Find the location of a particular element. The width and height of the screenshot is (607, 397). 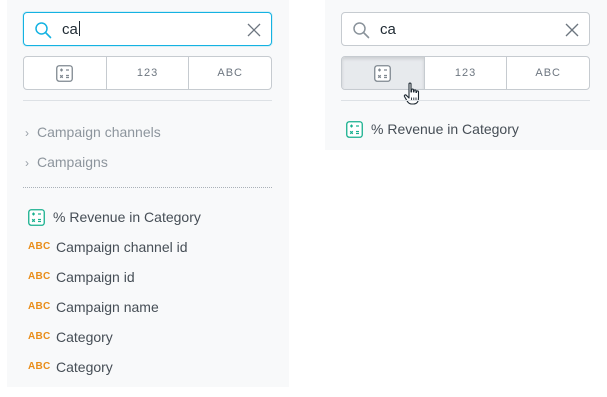

filter-metrics-button is located at coordinates (65, 73).